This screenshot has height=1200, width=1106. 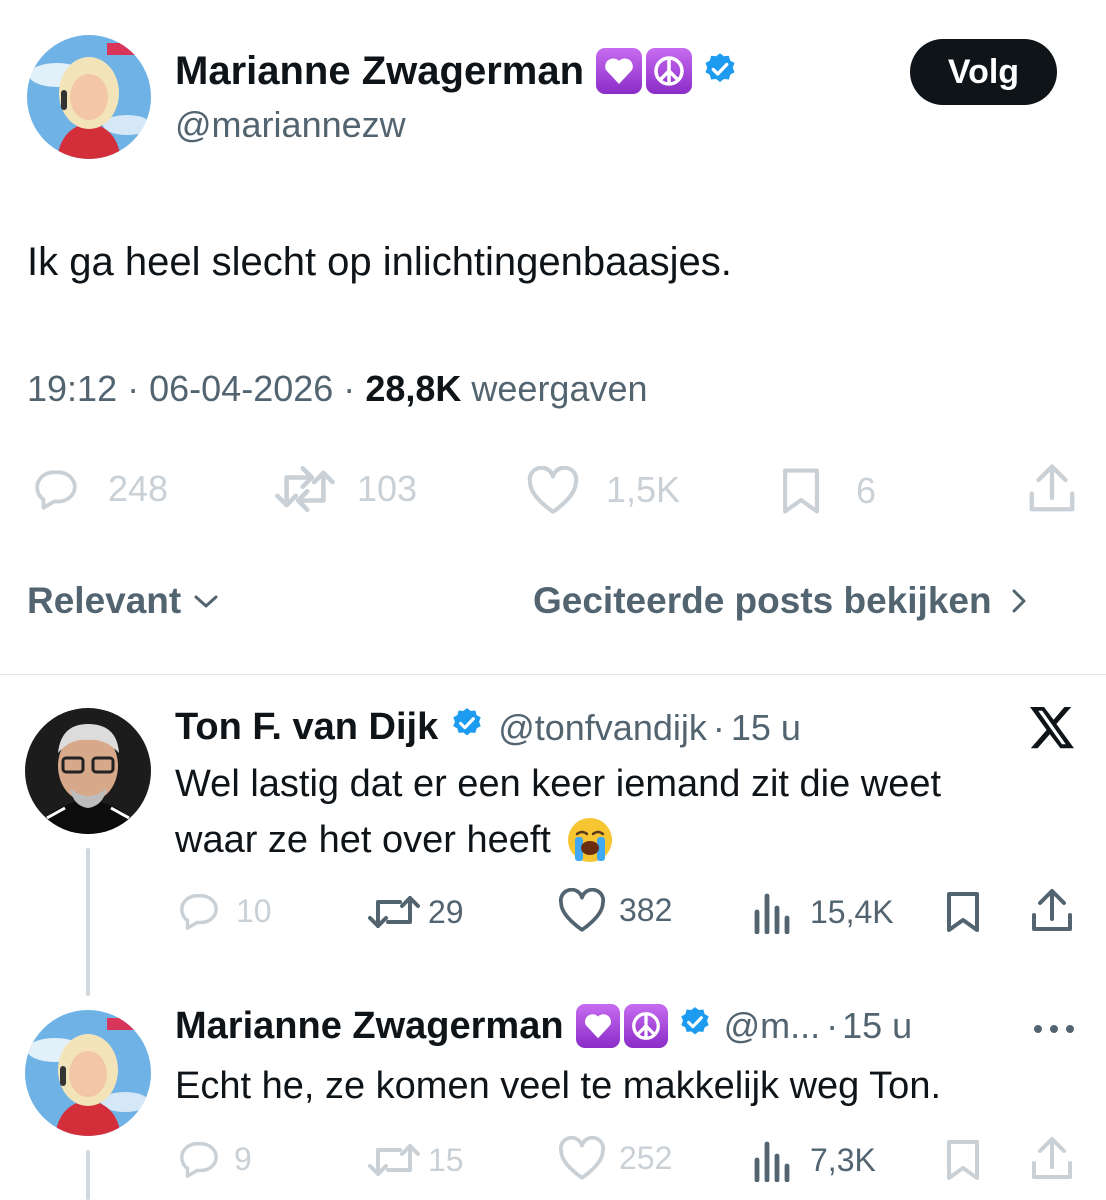 What do you see at coordinates (646, 1157) in the screenshot?
I see `like-count: 252` at bounding box center [646, 1157].